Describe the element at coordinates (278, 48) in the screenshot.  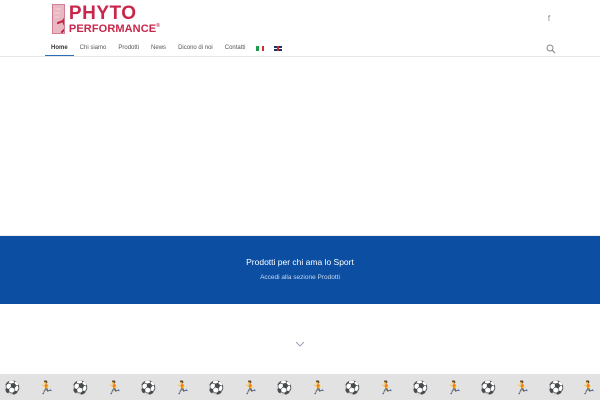
I see `en-flag-icon` at that location.